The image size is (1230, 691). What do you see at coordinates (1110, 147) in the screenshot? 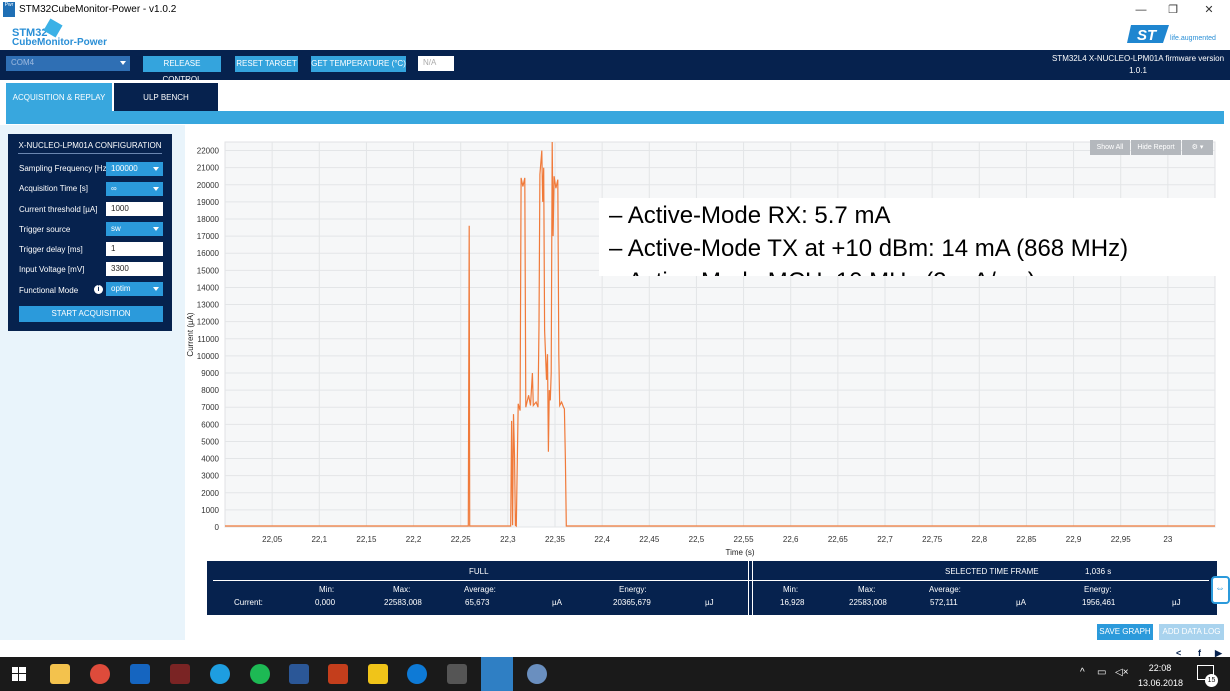
I see `show-all-button: Show All` at bounding box center [1110, 147].